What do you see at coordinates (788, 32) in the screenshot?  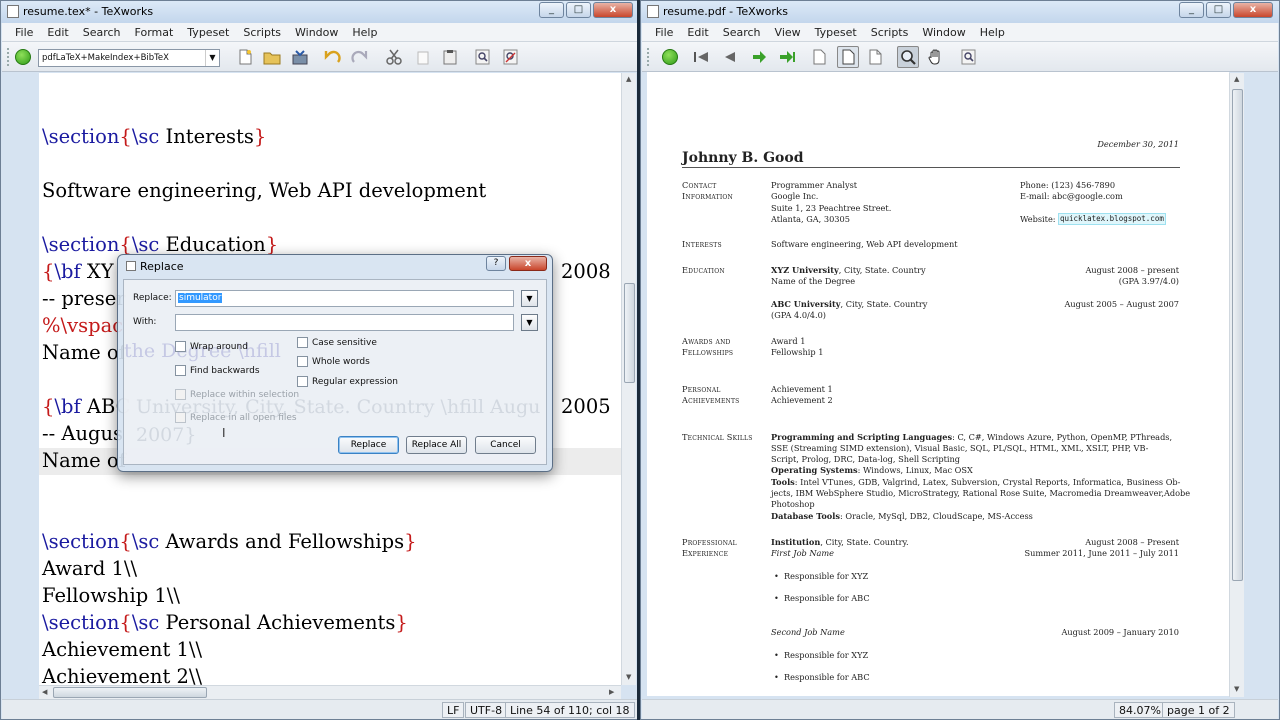 I see `pdf-menu-view: View` at bounding box center [788, 32].